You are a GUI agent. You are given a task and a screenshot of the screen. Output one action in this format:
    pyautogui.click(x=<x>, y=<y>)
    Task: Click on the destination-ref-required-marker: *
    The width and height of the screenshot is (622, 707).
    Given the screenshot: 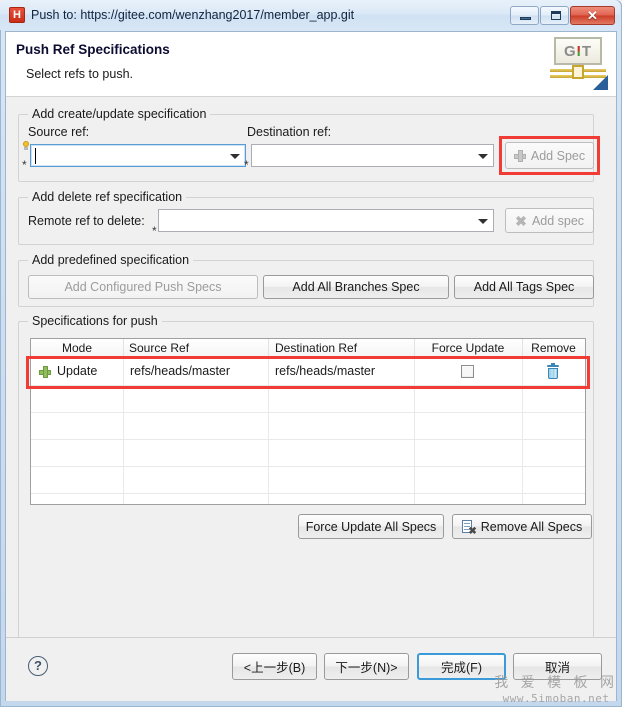 What is the action you would take?
    pyautogui.click(x=246, y=165)
    